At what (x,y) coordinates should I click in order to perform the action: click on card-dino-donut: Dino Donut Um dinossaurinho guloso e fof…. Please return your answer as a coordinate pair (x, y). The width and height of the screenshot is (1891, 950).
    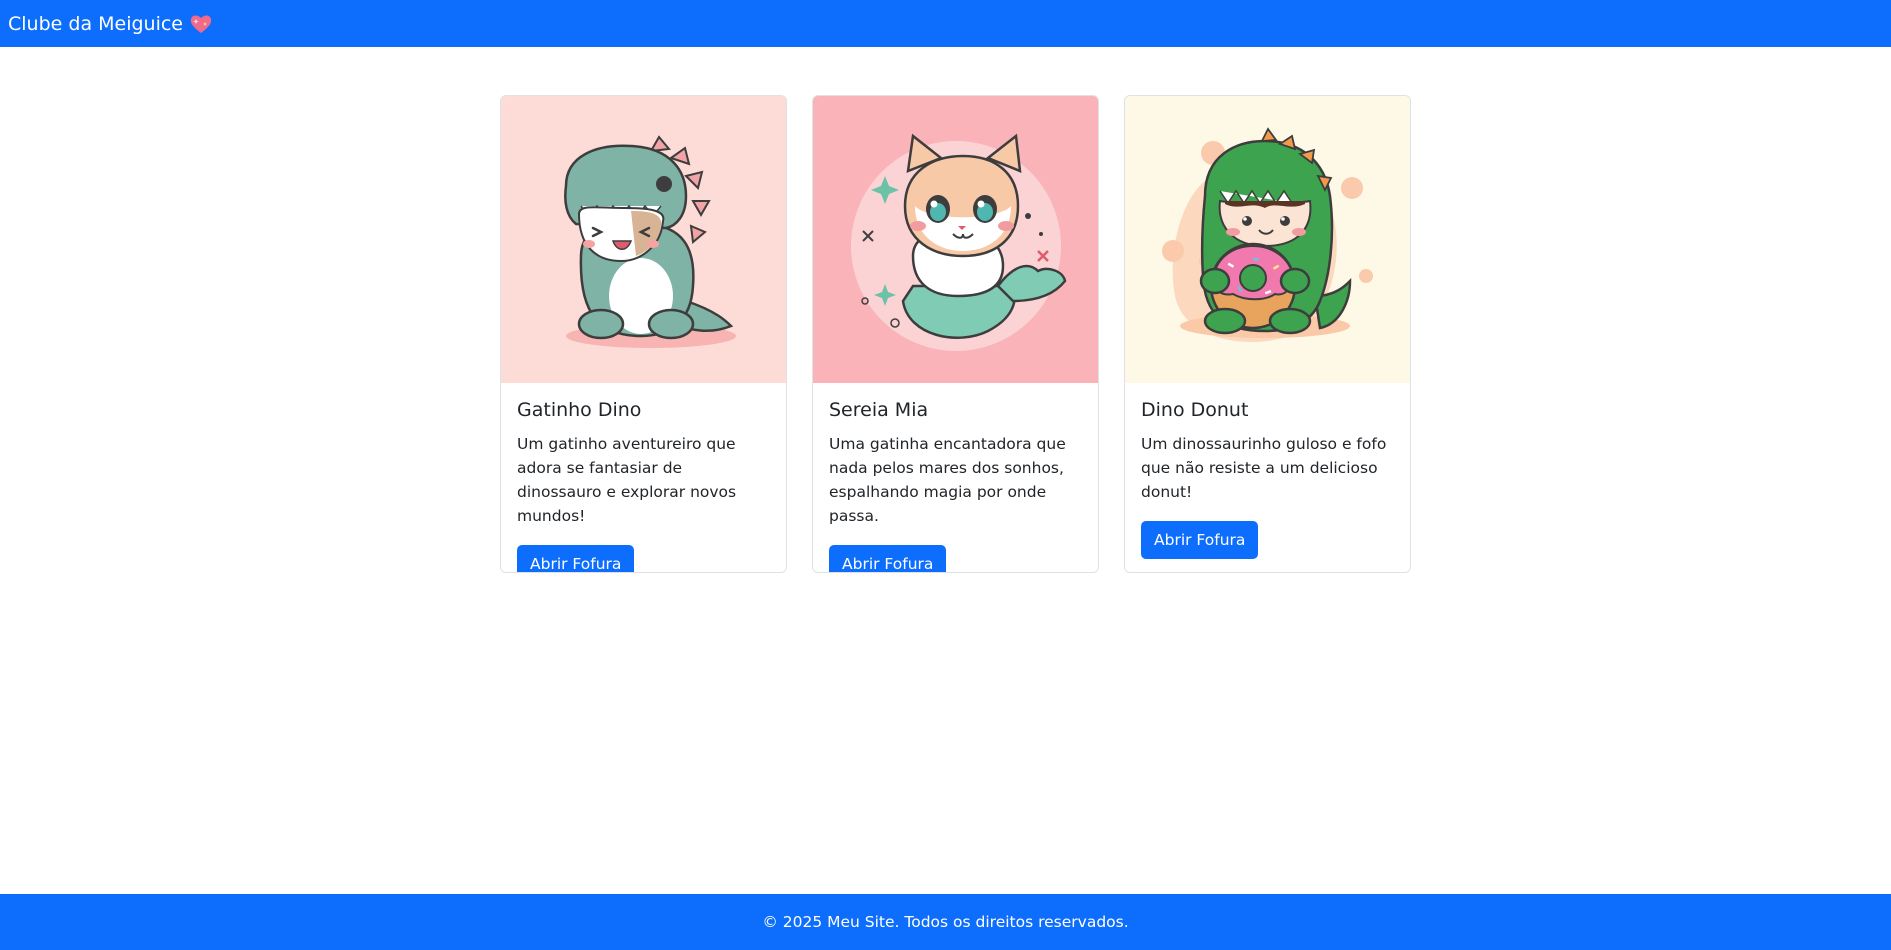
    Looking at the image, I should click on (1267, 334).